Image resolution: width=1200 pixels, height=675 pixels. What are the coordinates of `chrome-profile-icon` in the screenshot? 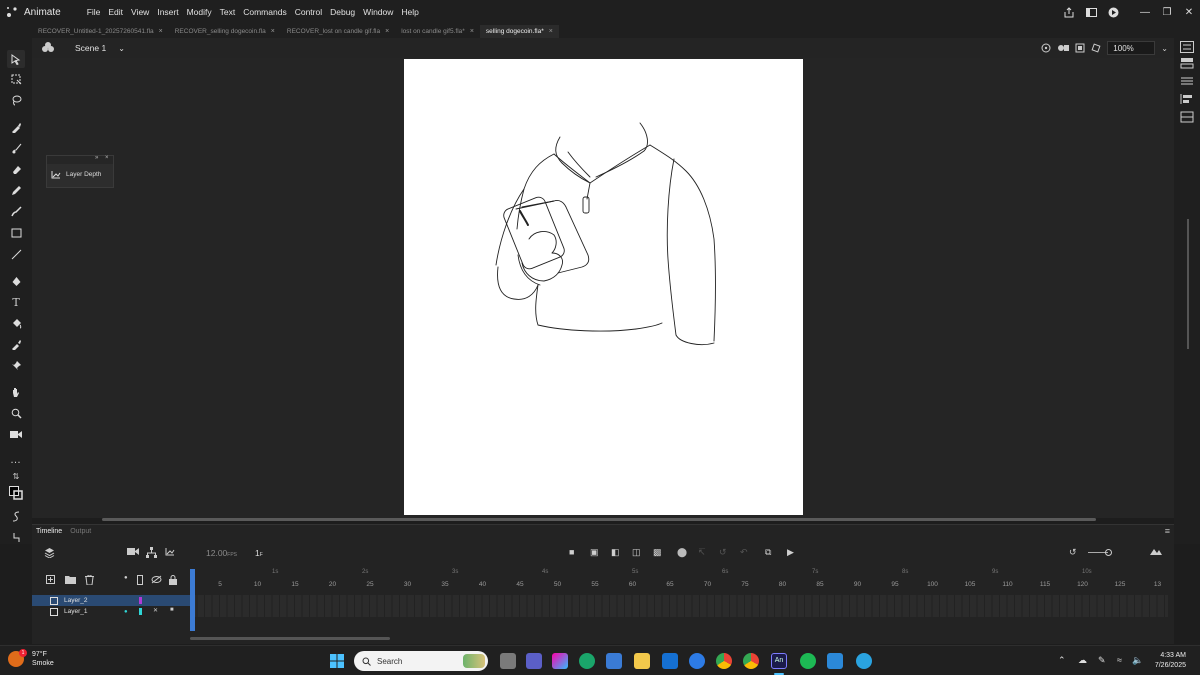 It's located at (751, 661).